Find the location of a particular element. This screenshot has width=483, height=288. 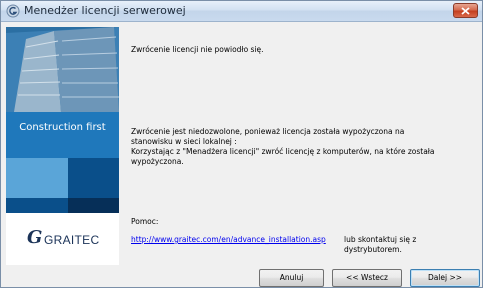

logo-mark: G is located at coordinates (35, 237).